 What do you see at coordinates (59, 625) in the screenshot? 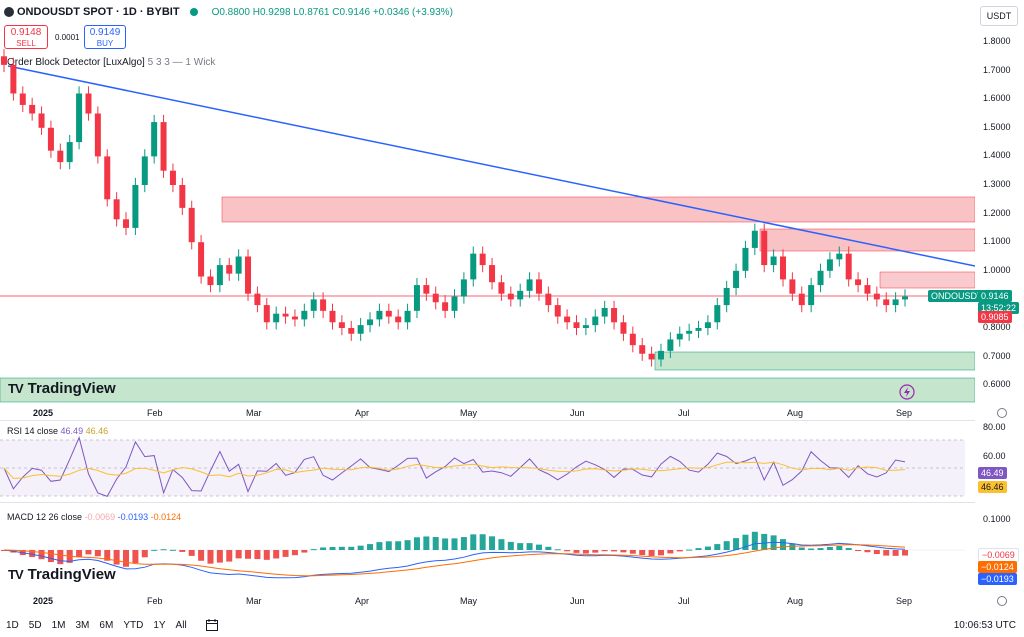
I see `timeframe-1m: 1M` at bounding box center [59, 625].